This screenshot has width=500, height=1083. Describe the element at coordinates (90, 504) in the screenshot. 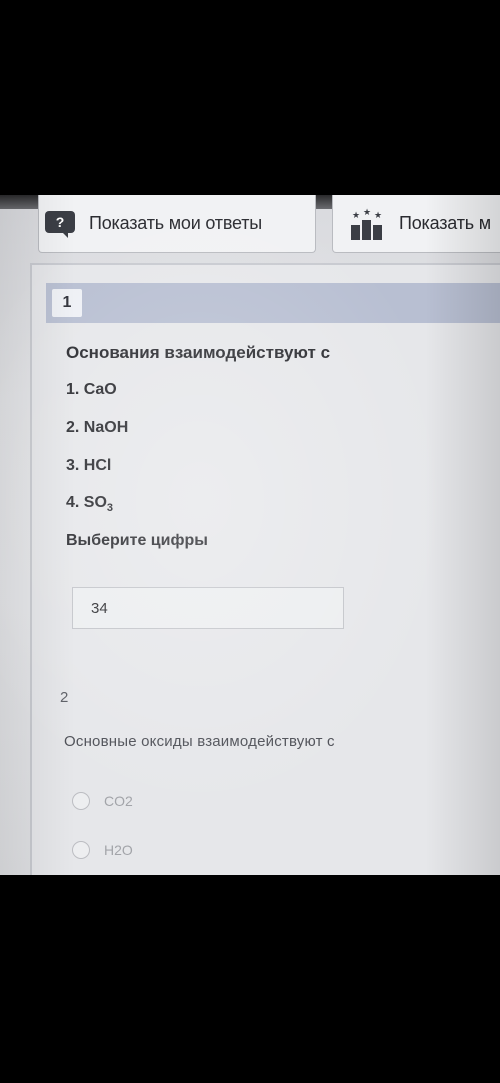

I see `question-1-option: 4. SO3` at that location.